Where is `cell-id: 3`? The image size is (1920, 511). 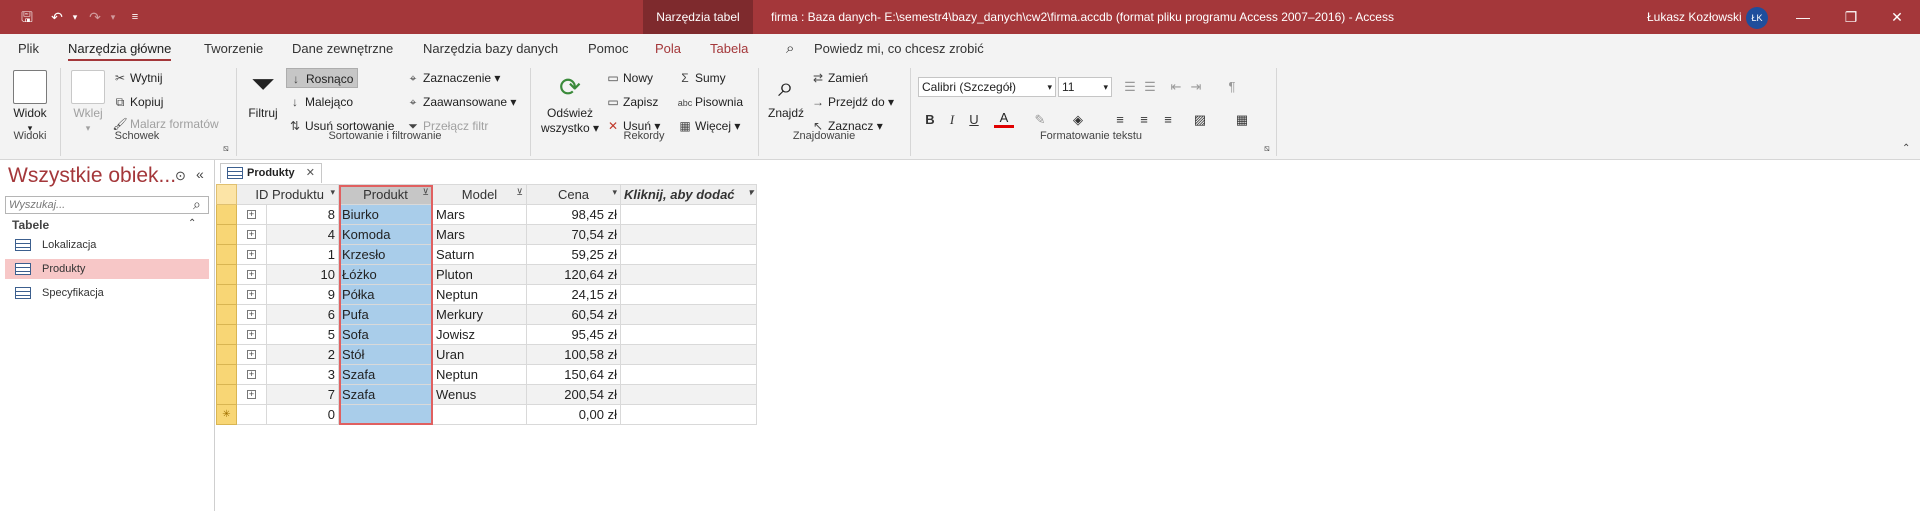 cell-id: 3 is located at coordinates (302, 374).